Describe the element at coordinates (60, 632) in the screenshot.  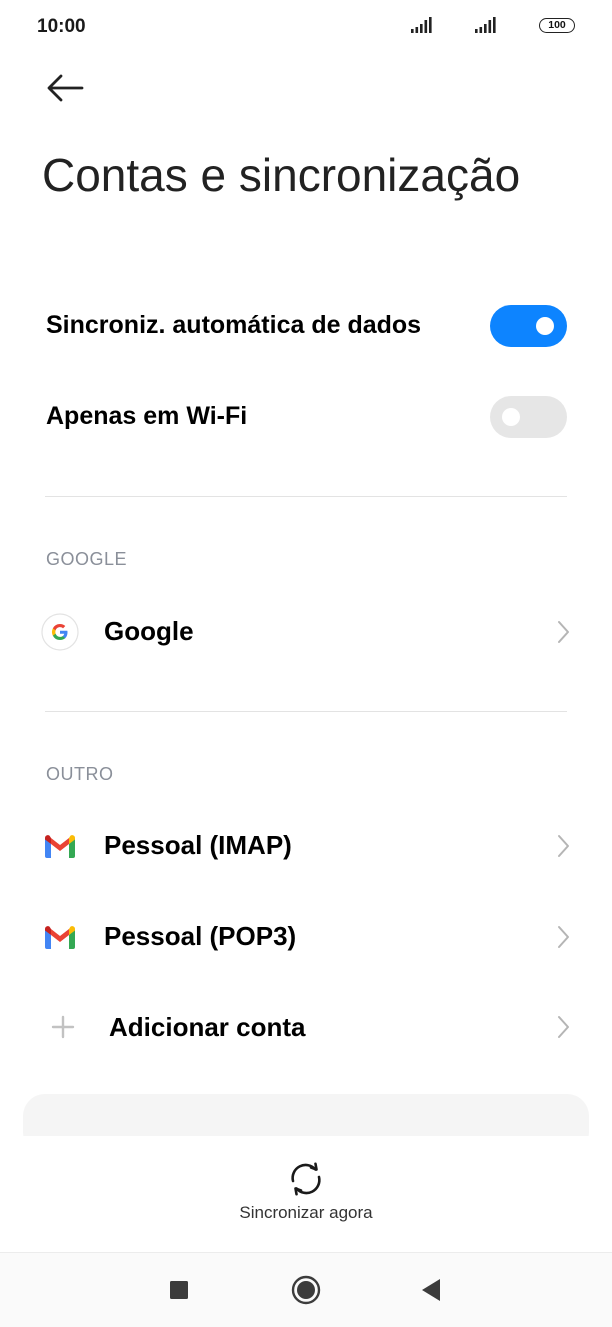
I see `google-icon` at that location.